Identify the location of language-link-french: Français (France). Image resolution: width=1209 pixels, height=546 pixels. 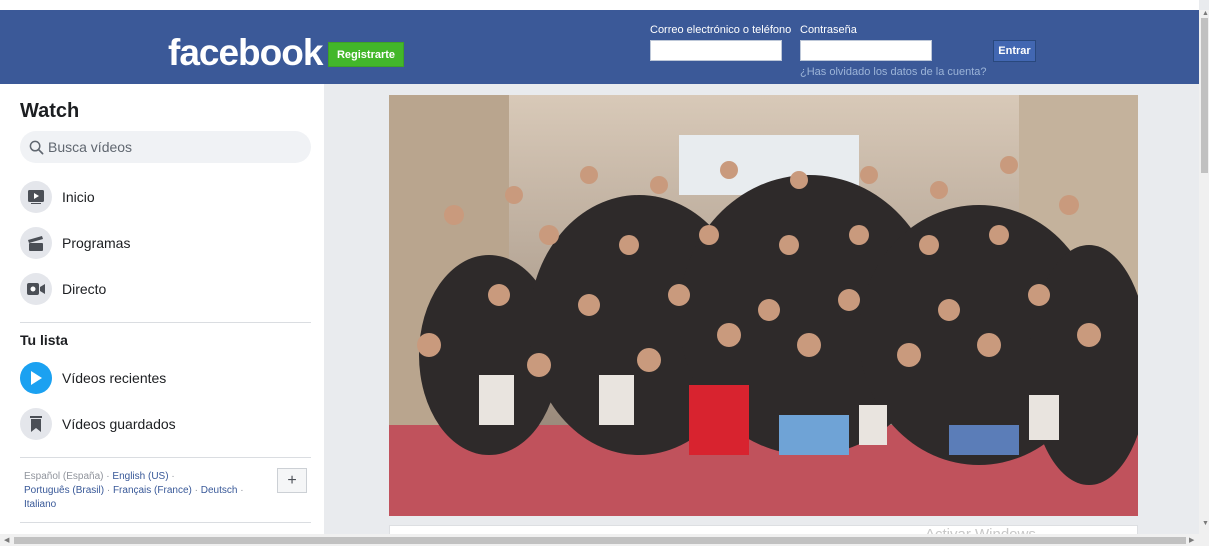
(152, 490).